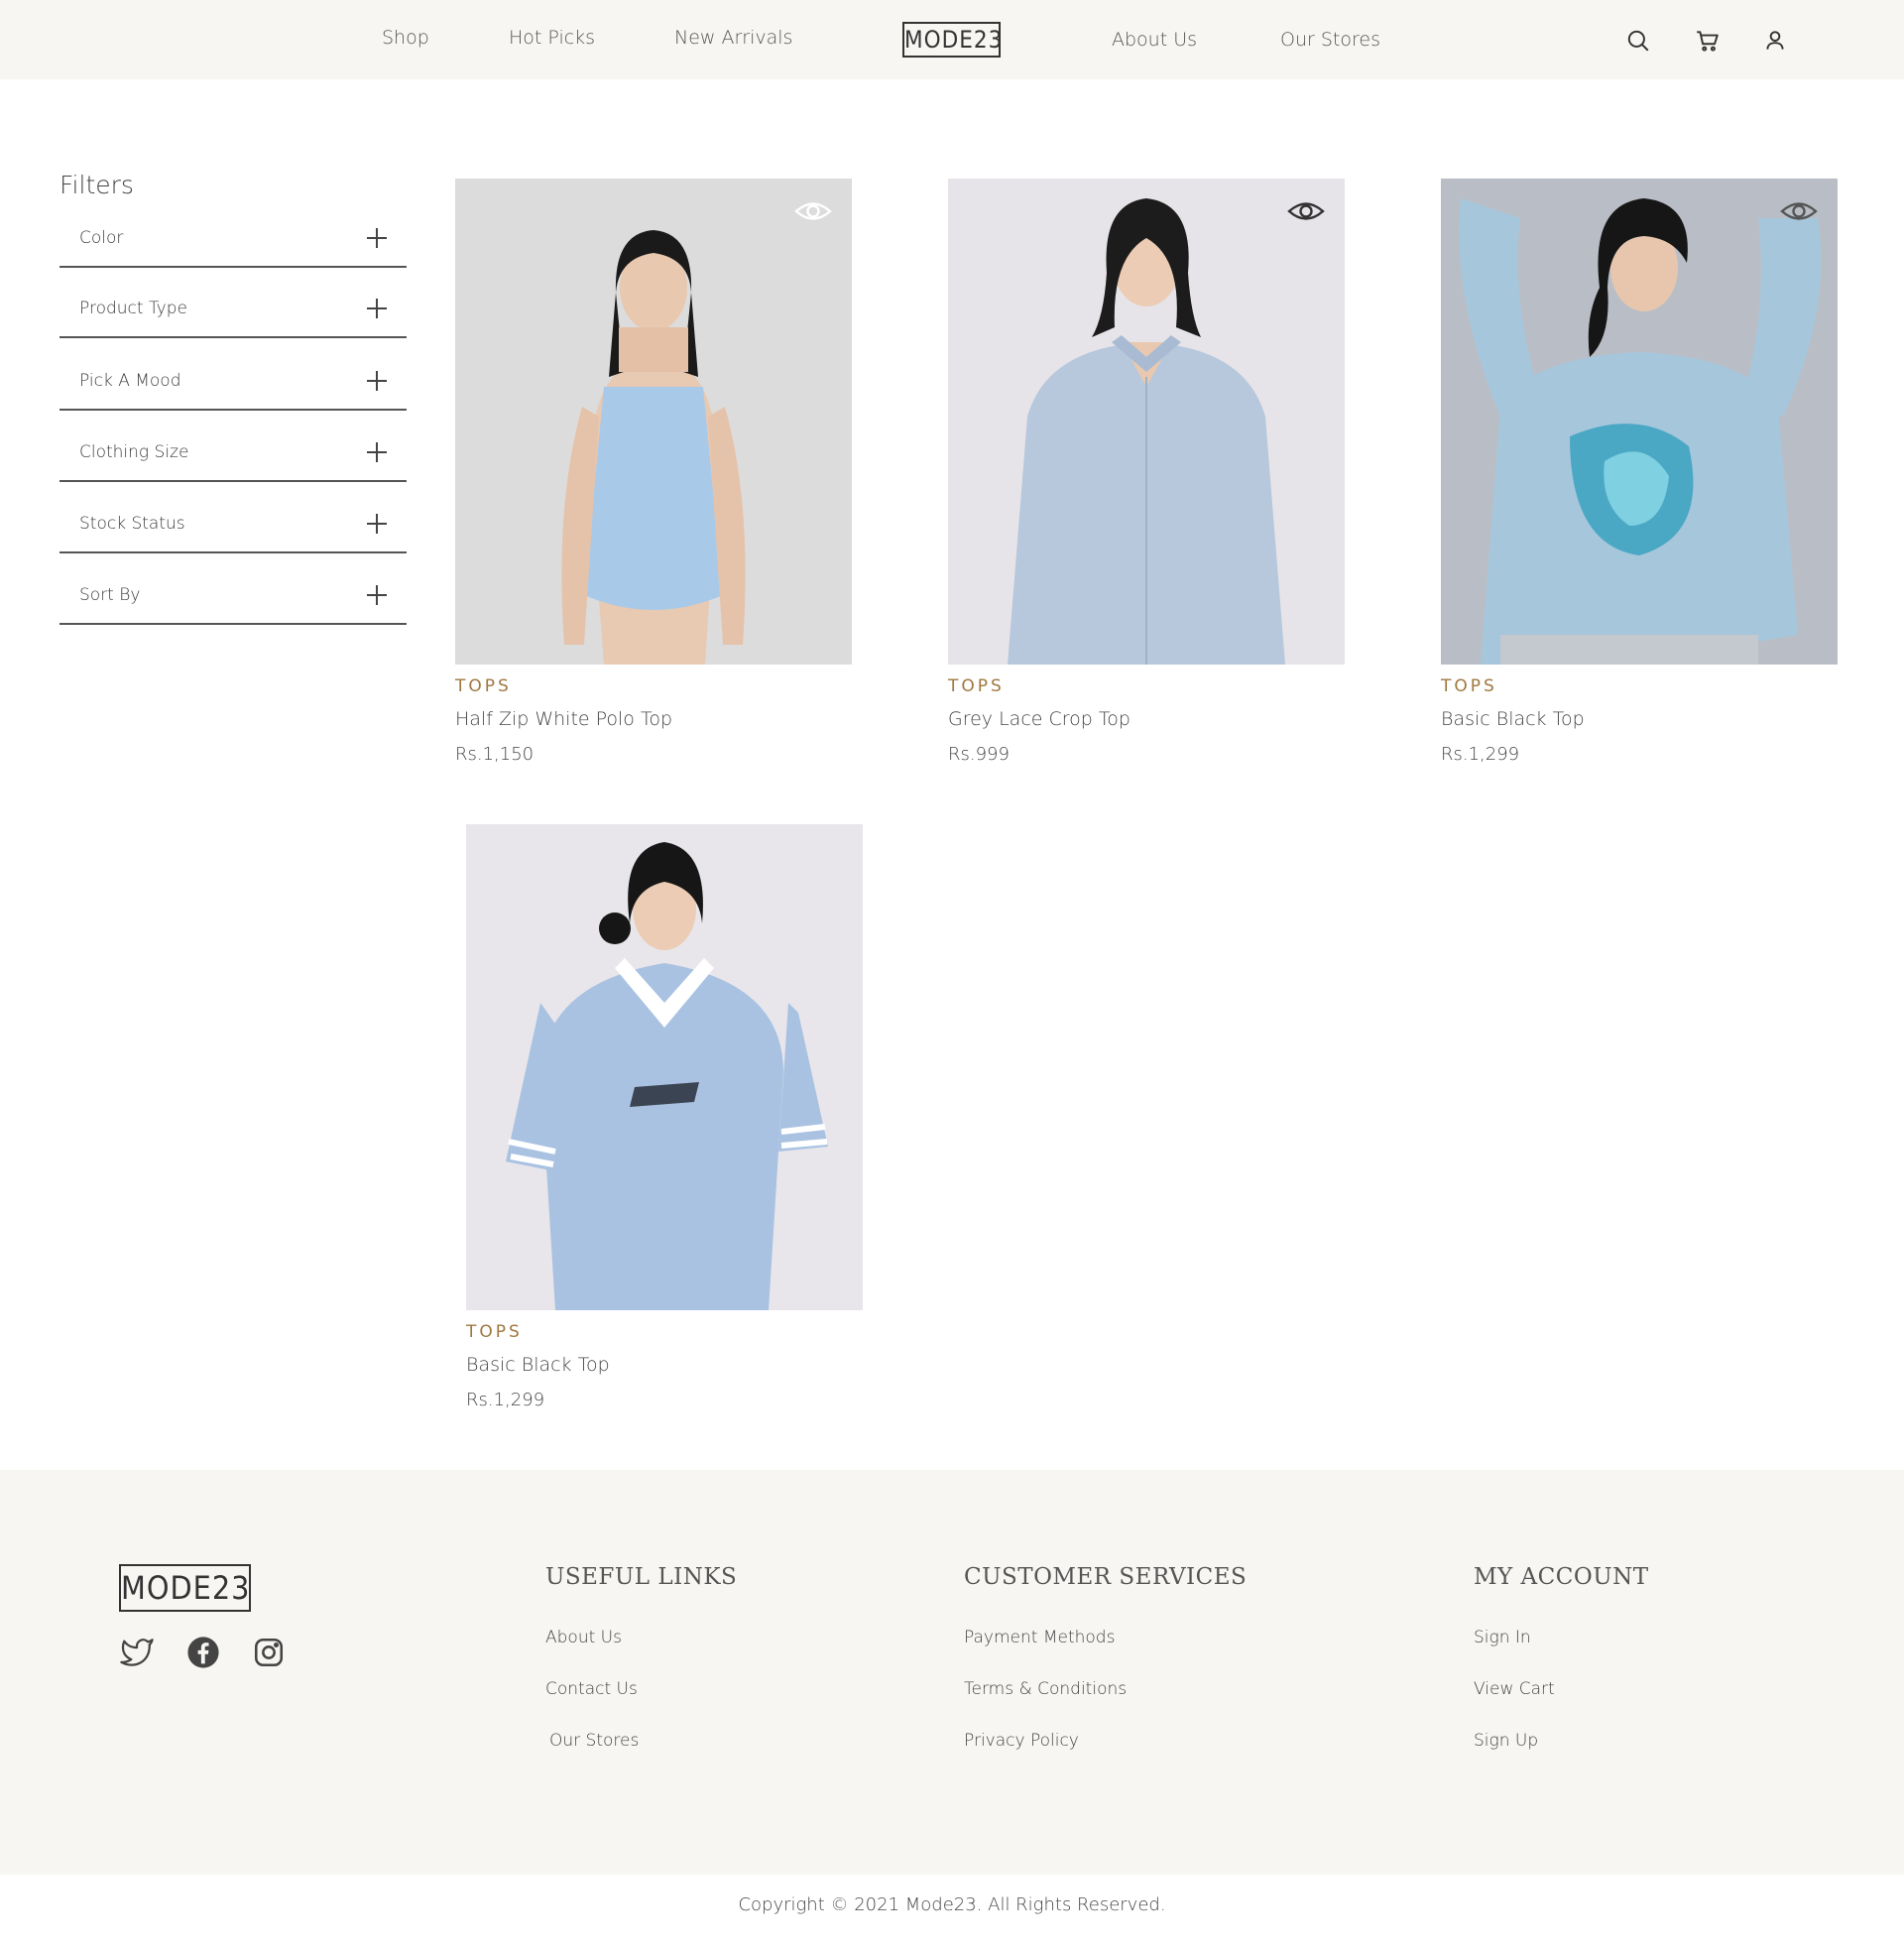 The image size is (1904, 1948). I want to click on product-card: TOPS Half Zip White Polo Top Rs.1,150, so click(653, 472).